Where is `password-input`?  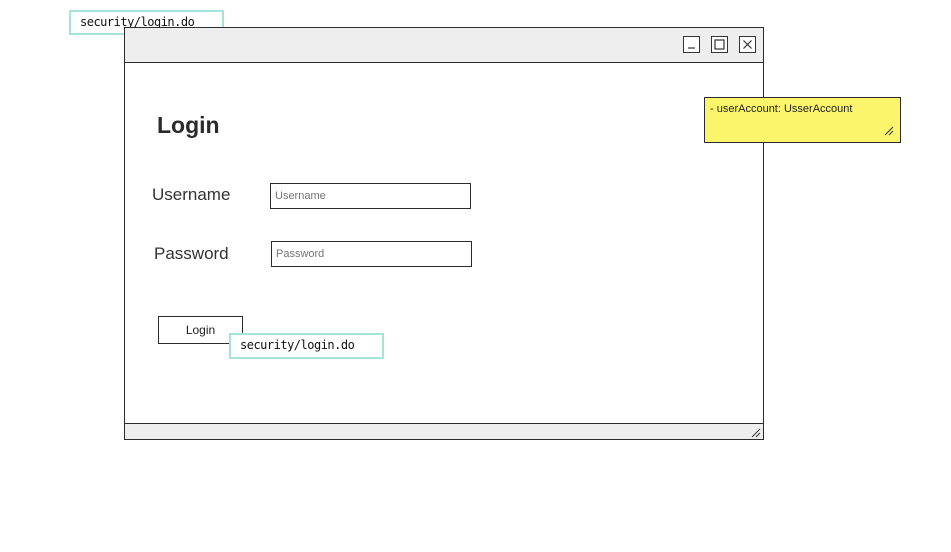 password-input is located at coordinates (371, 254).